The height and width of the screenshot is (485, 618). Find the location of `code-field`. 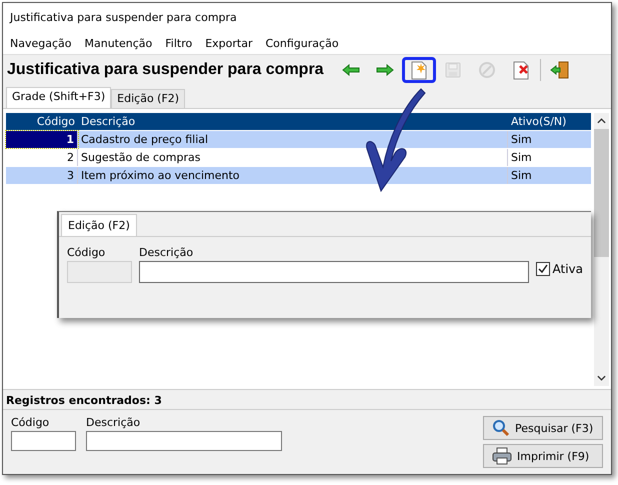

code-field is located at coordinates (43, 441).